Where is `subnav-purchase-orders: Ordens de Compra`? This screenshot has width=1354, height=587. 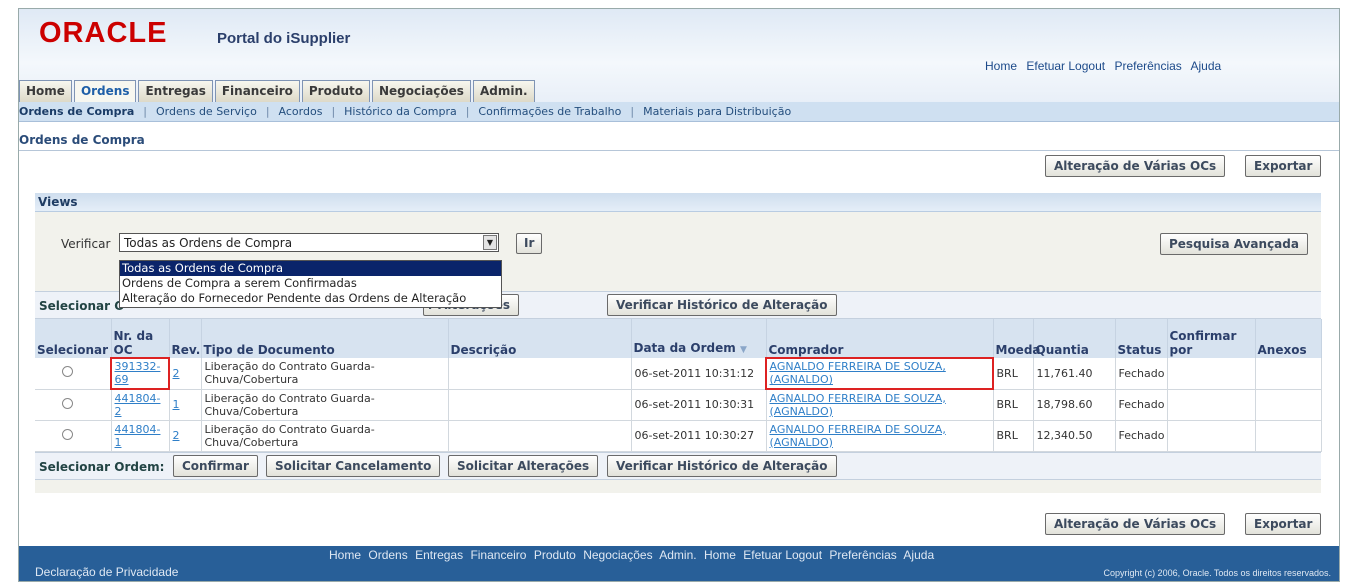
subnav-purchase-orders: Ordens de Compra is located at coordinates (81, 111).